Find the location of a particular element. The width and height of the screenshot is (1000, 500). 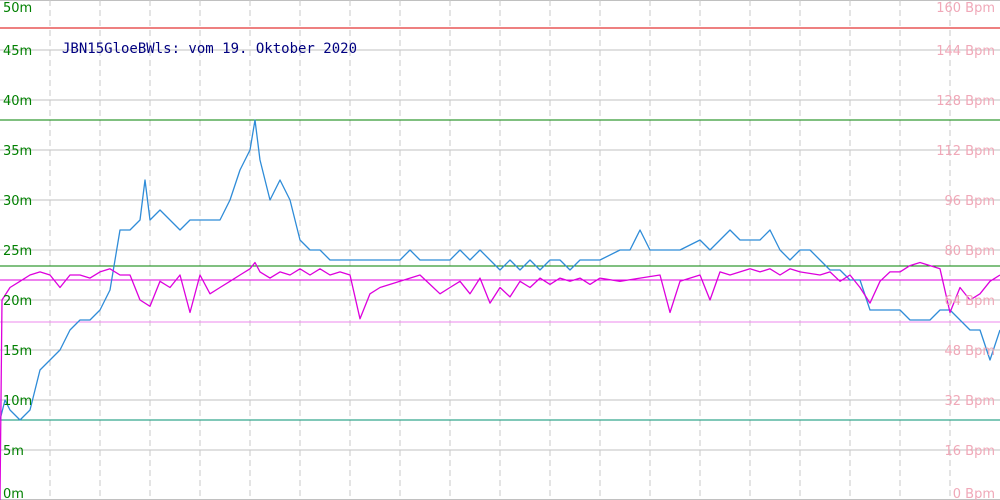

right-tick-label: 144 Bpm is located at coordinates (965, 51).